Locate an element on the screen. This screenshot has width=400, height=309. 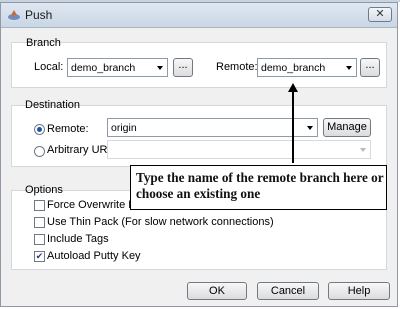
annotation-arrow-line is located at coordinates (293, 127).